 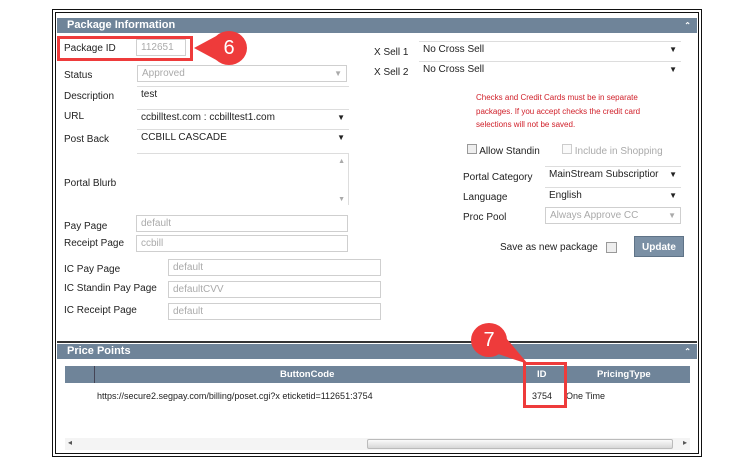 What do you see at coordinates (685, 442) in the screenshot?
I see `scroll-right-icon: ▸` at bounding box center [685, 442].